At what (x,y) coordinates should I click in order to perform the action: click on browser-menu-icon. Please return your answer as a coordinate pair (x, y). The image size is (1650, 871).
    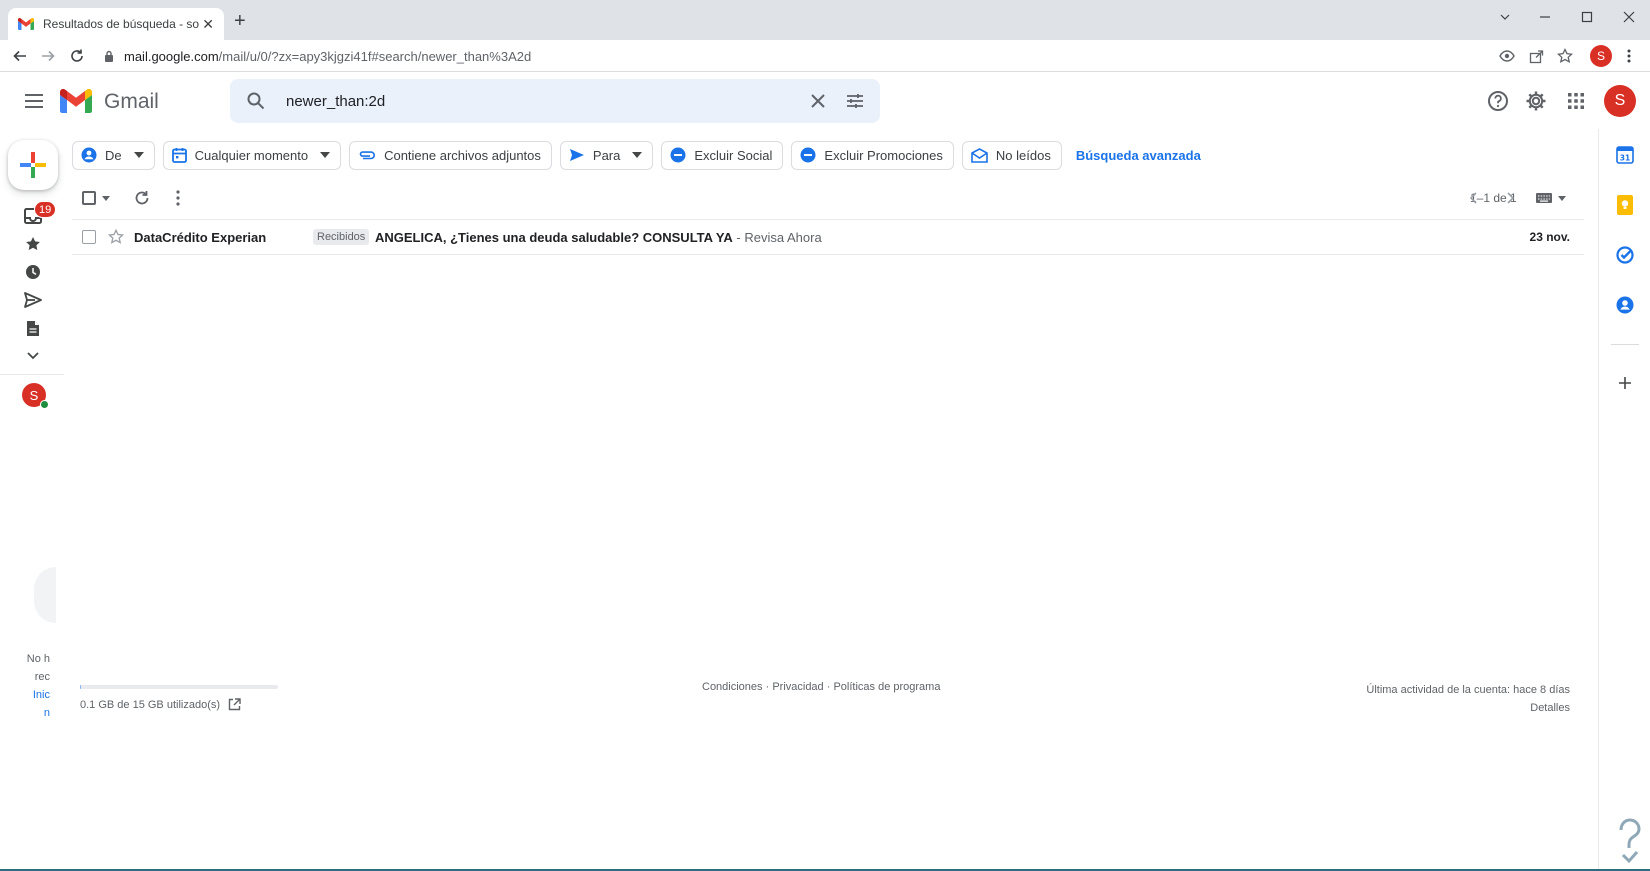
    Looking at the image, I should click on (1629, 56).